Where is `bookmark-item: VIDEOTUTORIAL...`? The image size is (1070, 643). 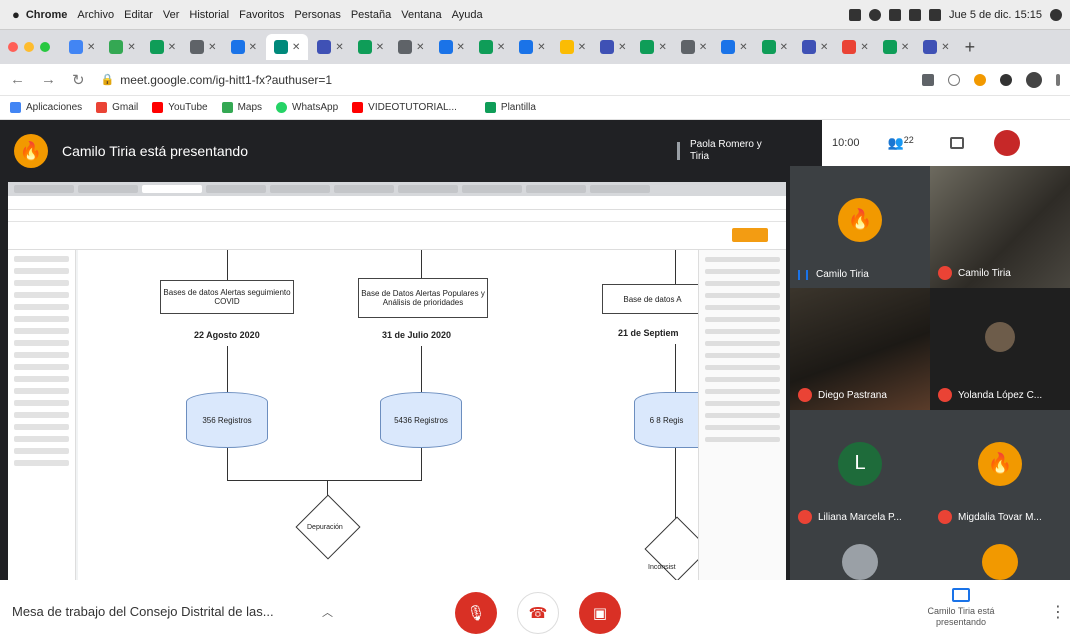 bookmark-item: VIDEOTUTORIAL... is located at coordinates (404, 107).